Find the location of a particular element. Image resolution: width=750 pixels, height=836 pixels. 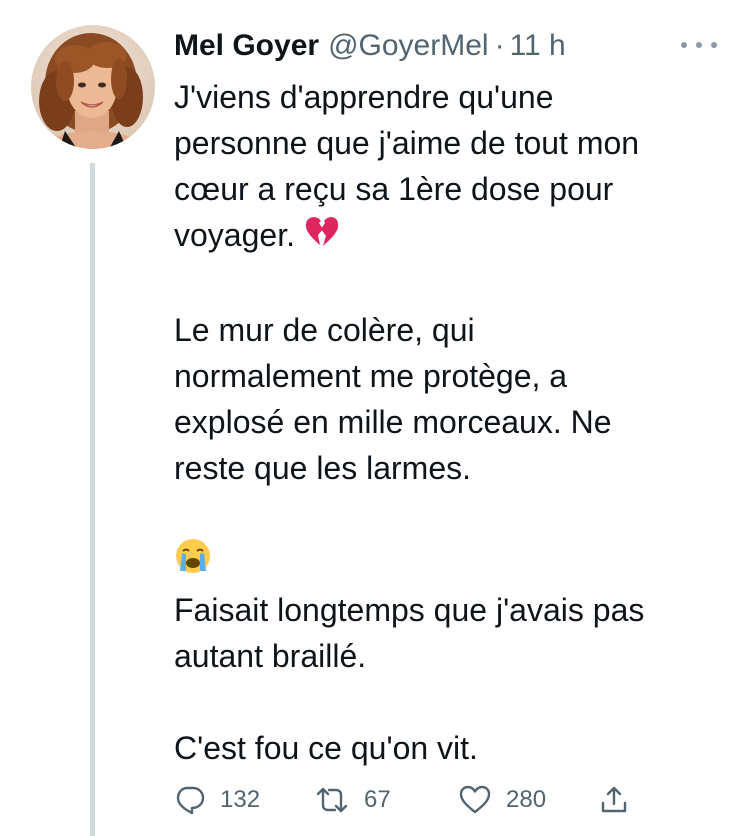

heart-outline-icon is located at coordinates (475, 799).